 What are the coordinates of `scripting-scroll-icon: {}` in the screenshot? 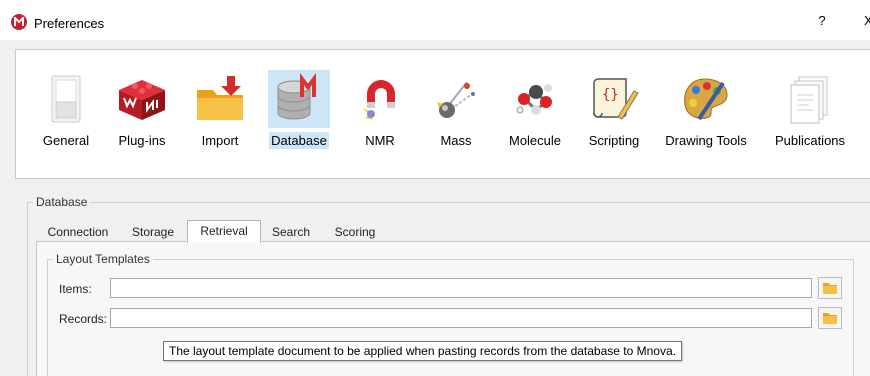 It's located at (614, 99).